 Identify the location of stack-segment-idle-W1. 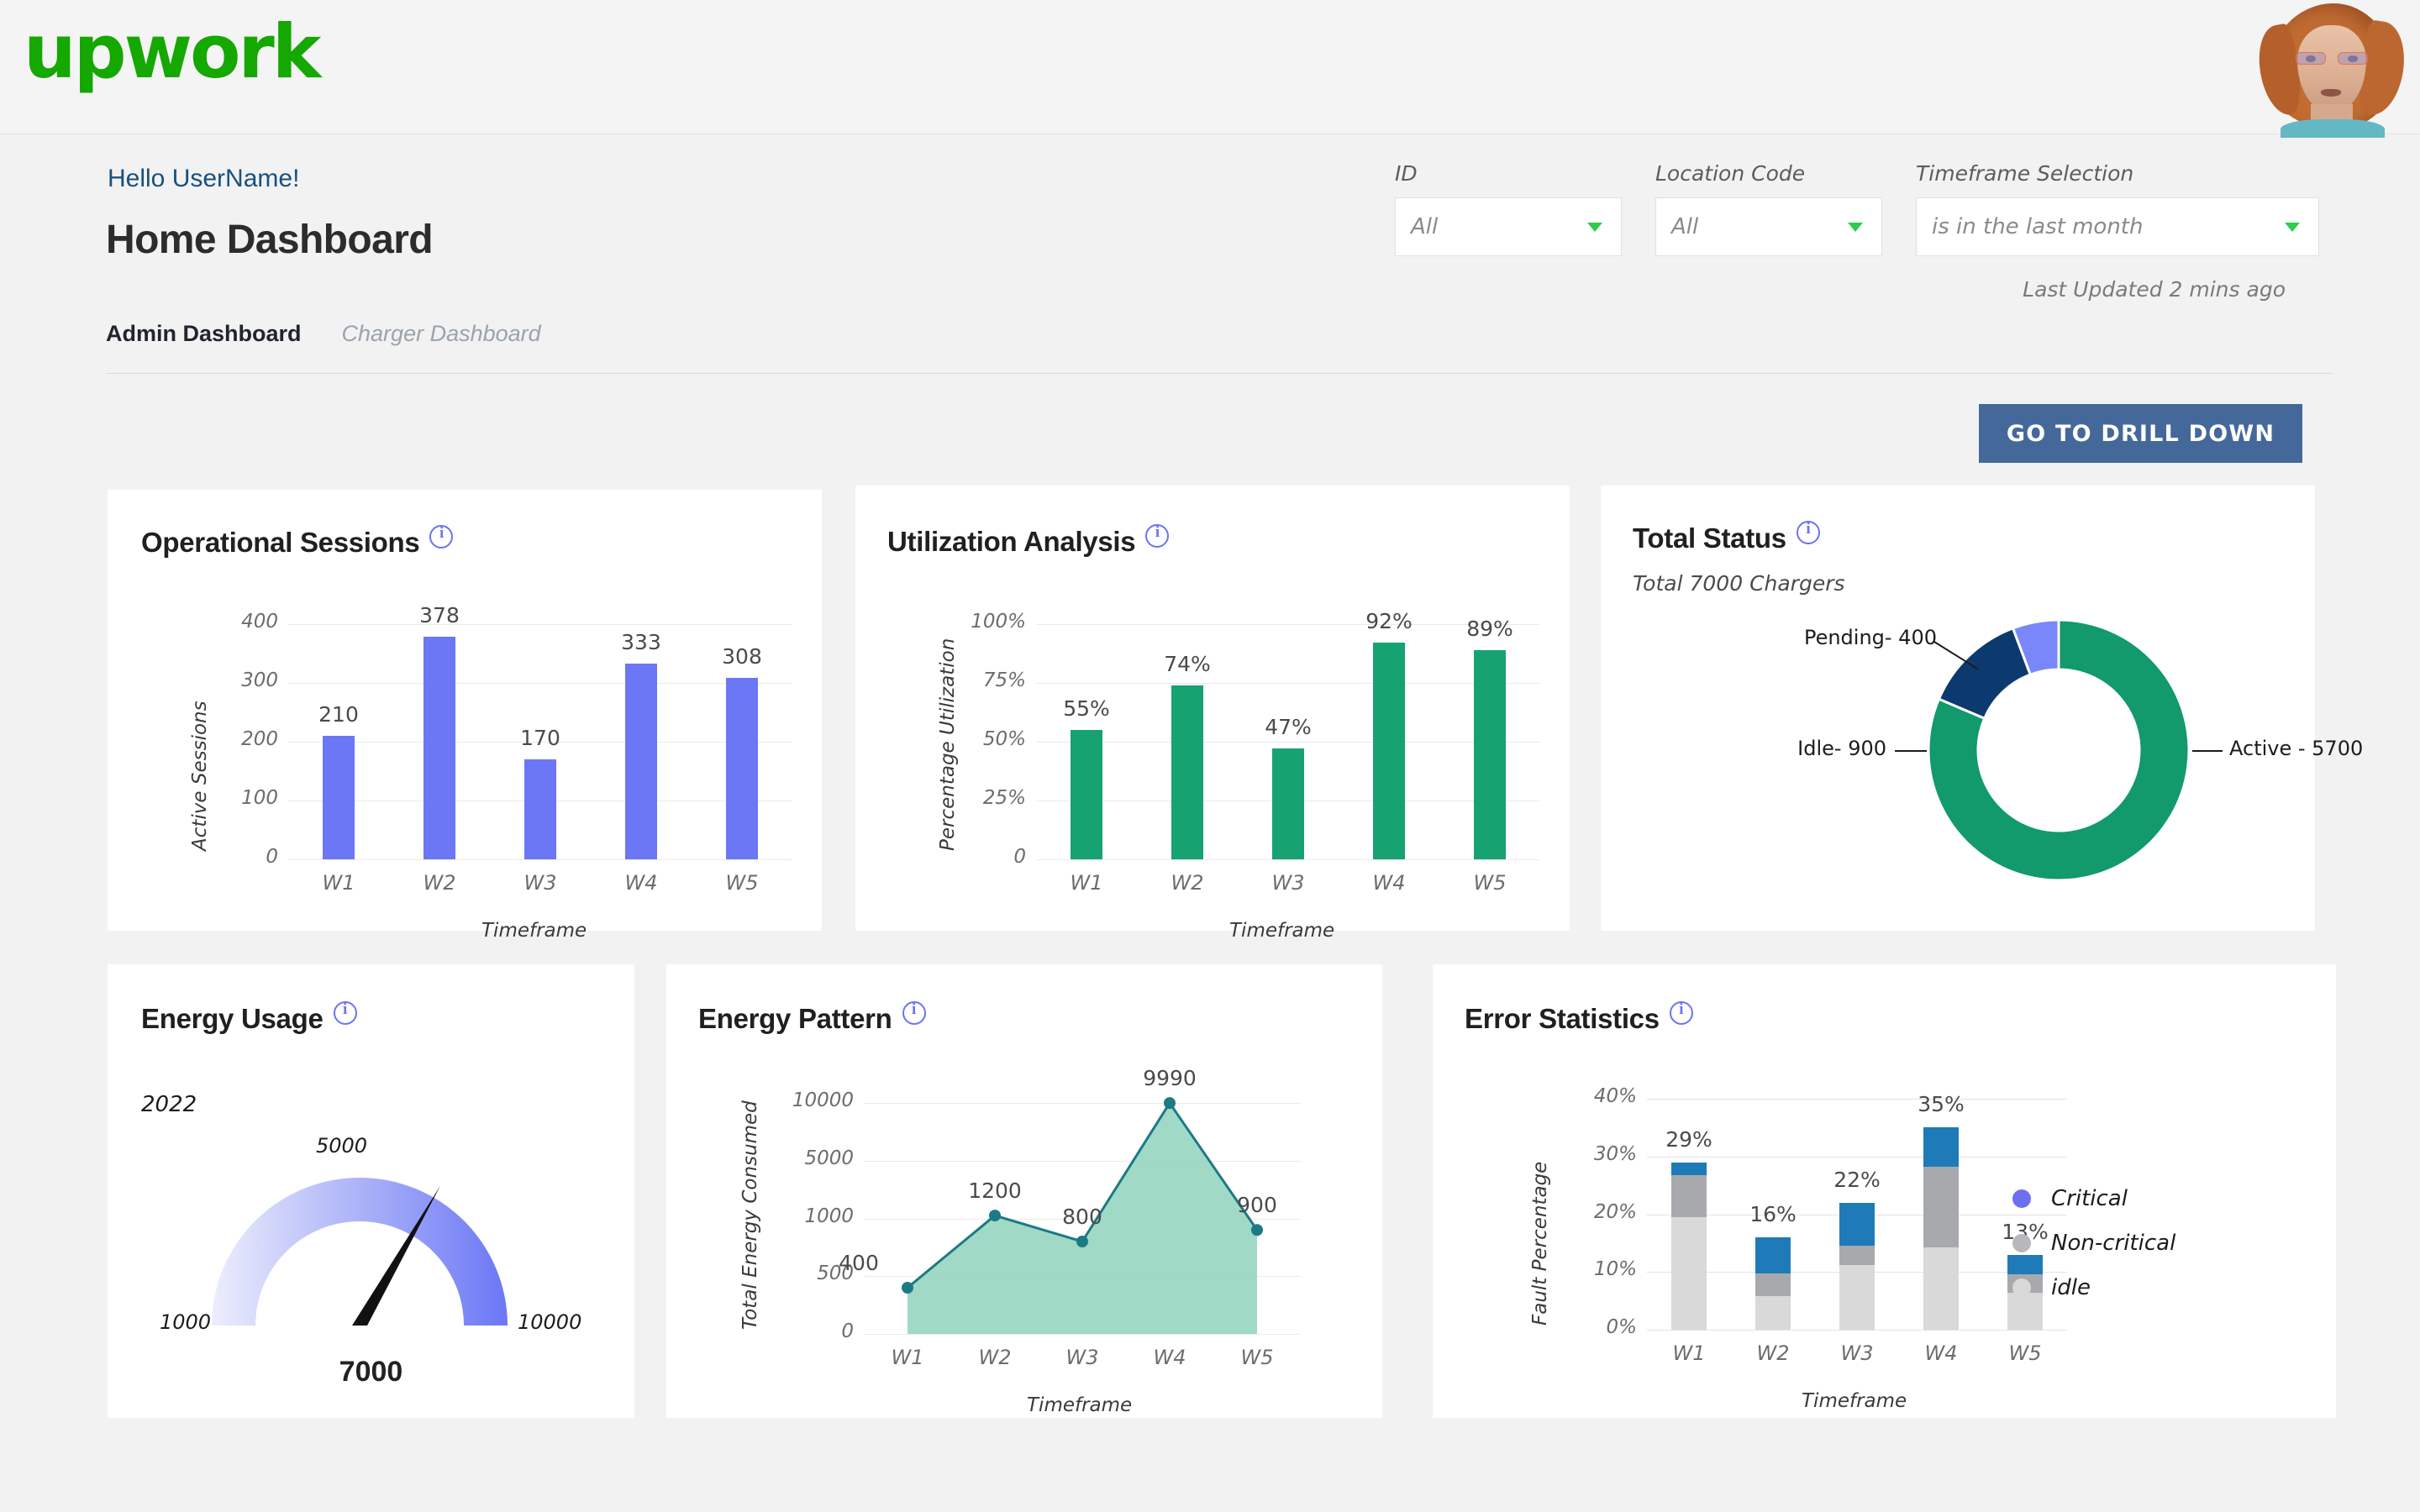
(1689, 1273).